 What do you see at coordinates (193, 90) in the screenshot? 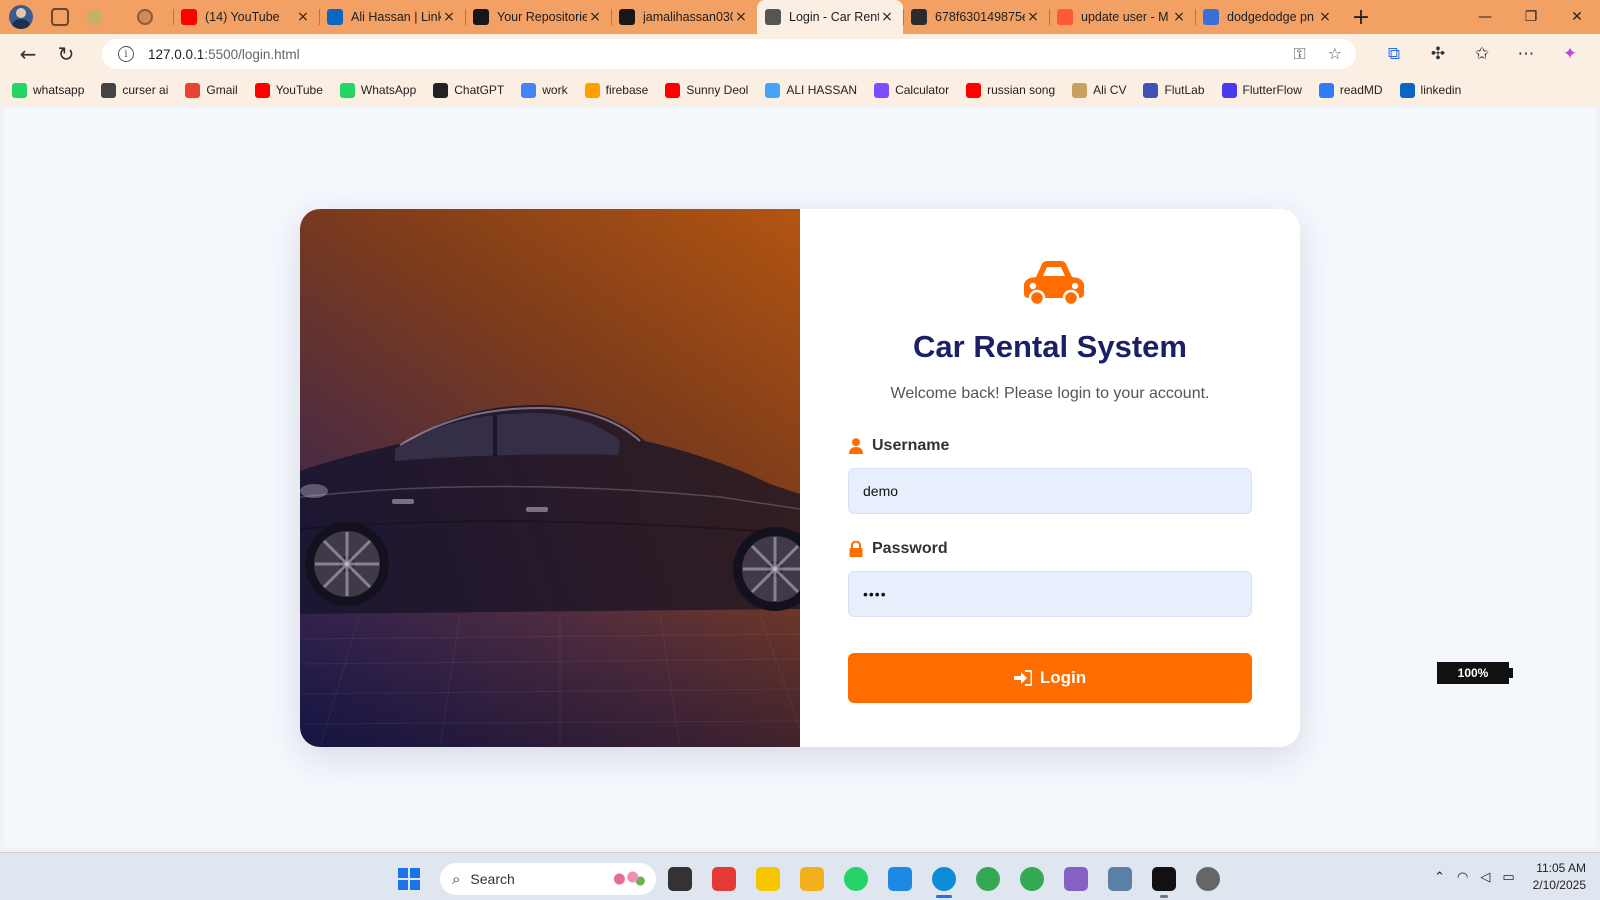
I see `gmail-icon` at bounding box center [193, 90].